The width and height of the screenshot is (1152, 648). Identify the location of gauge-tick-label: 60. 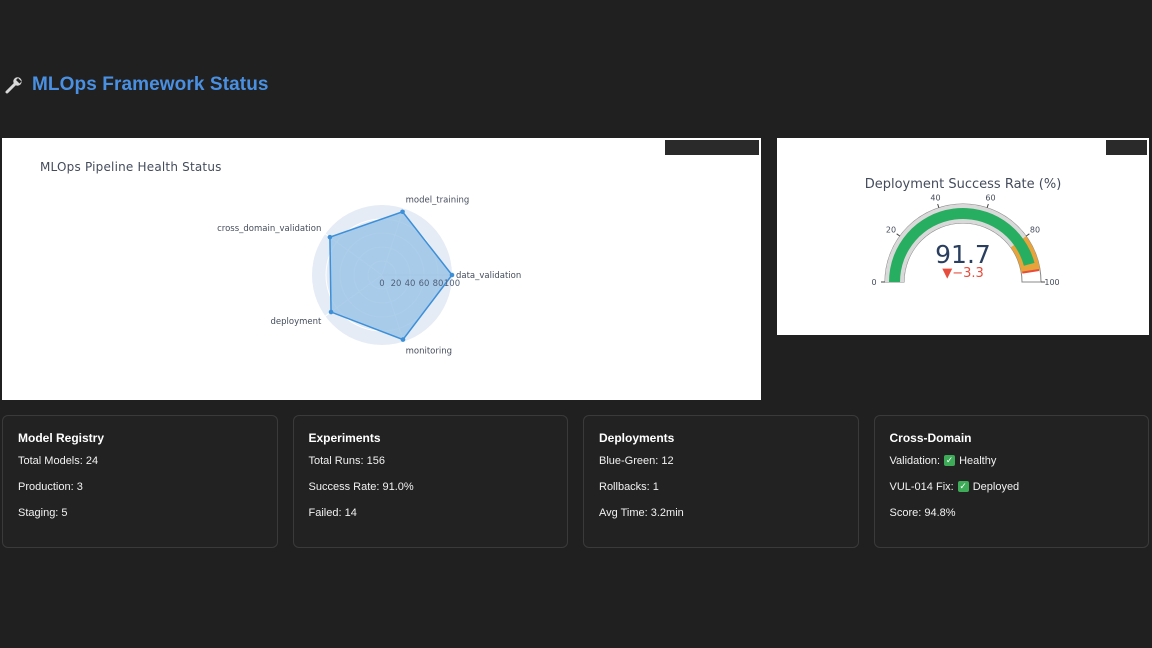
(990, 197).